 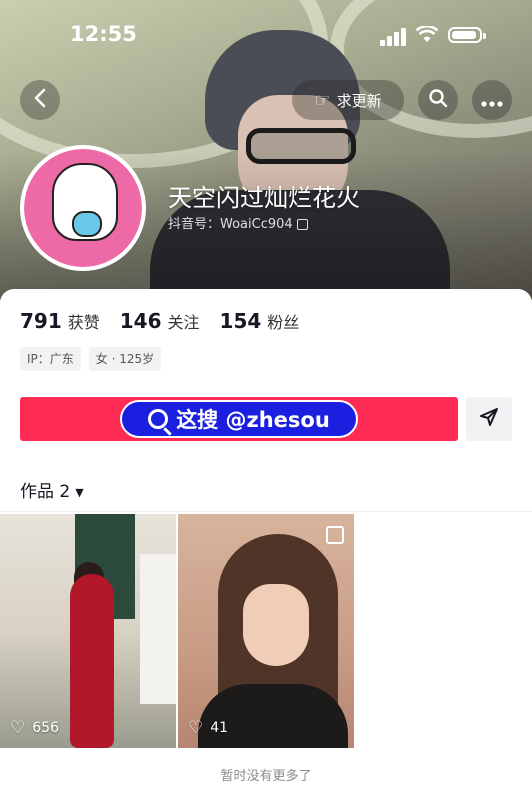 I want to click on search-icon, so click(x=438, y=100).